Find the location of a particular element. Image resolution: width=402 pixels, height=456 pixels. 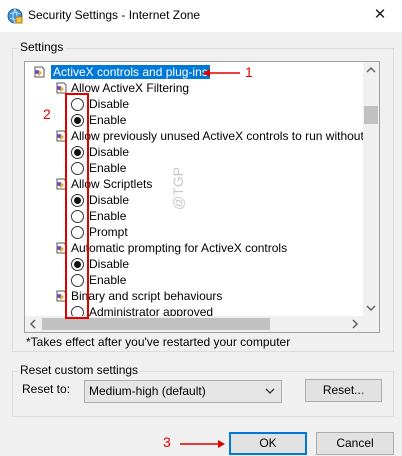

internet-globe-icon is located at coordinates (15, 16).